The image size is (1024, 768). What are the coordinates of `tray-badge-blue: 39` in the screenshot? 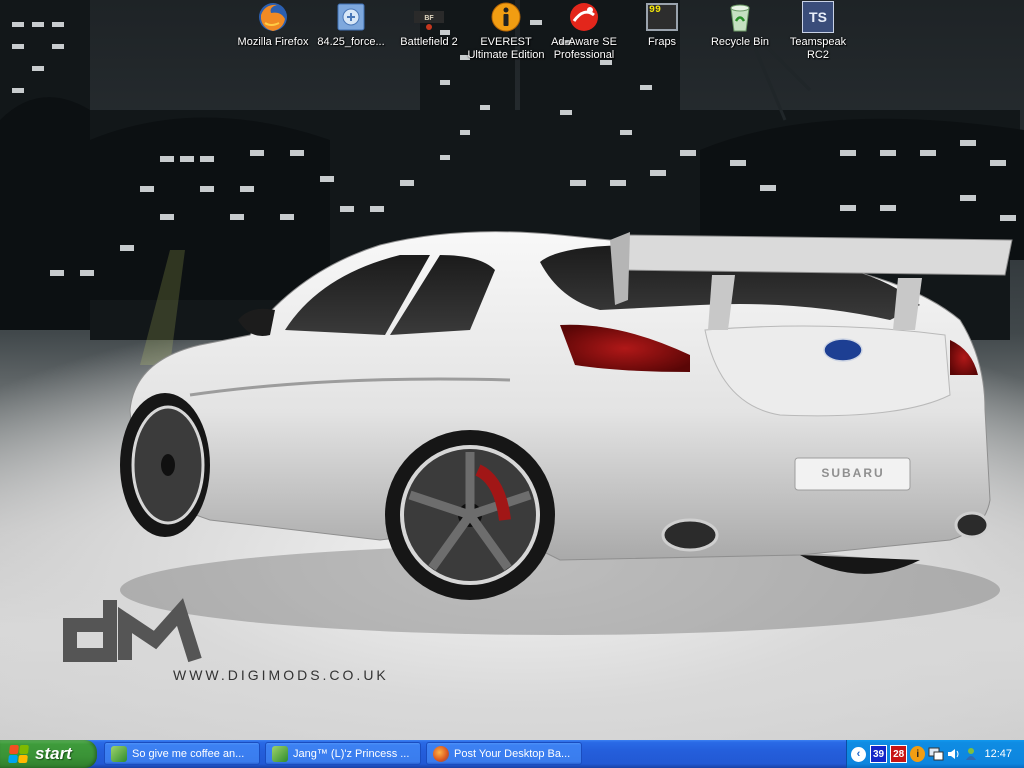 It's located at (879, 754).